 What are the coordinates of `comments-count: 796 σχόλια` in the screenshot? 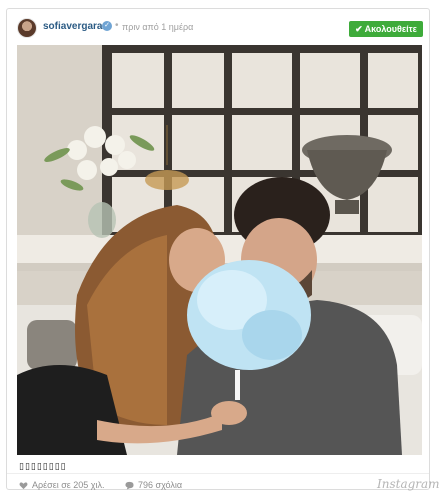 It's located at (153, 485).